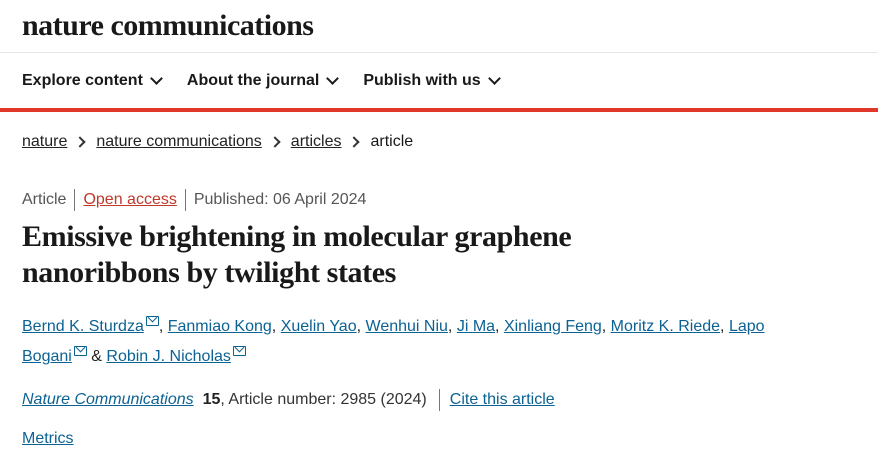 The image size is (878, 465). I want to click on open-access-link: Open access, so click(129, 200).